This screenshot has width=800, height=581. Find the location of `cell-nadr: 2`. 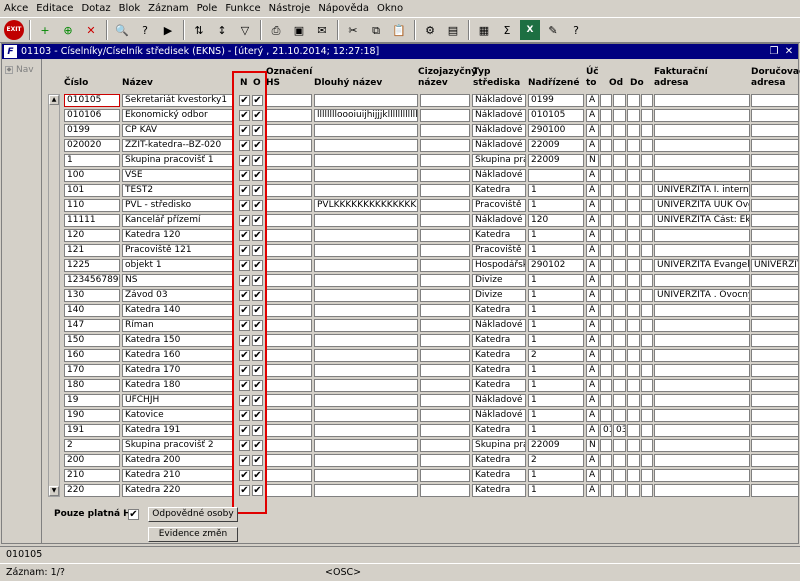

cell-nadr: 2 is located at coordinates (556, 355).